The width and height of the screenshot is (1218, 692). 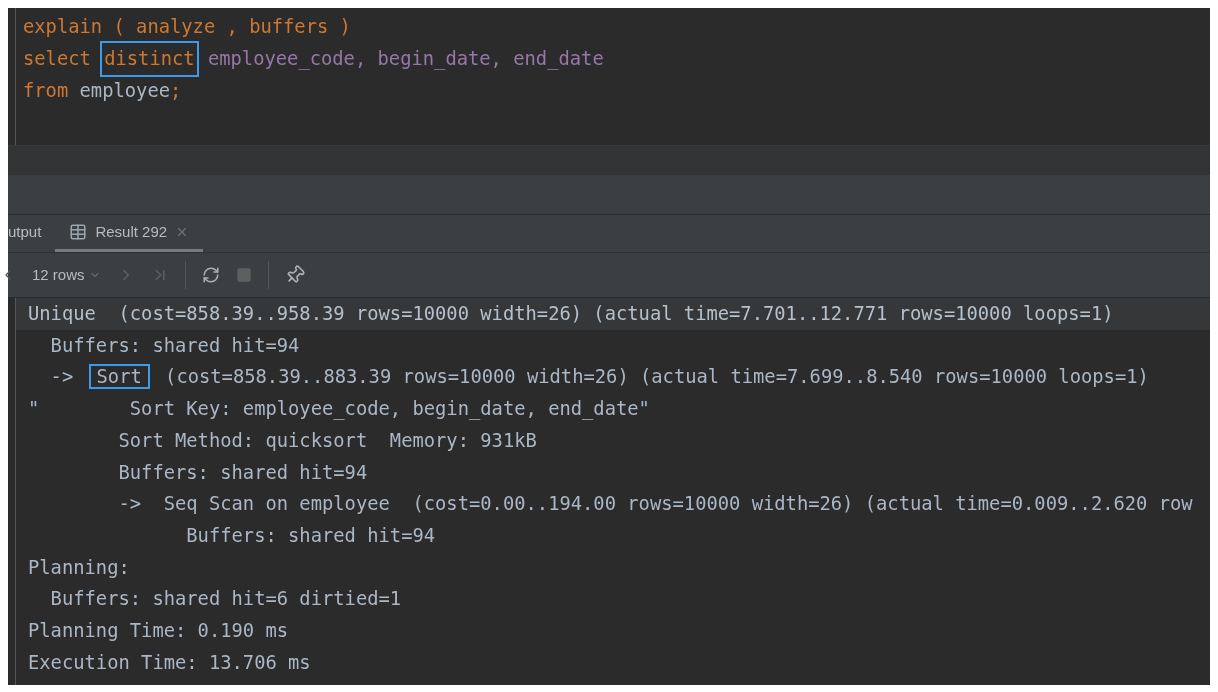 What do you see at coordinates (124, 91) in the screenshot?
I see `code-token: employee` at bounding box center [124, 91].